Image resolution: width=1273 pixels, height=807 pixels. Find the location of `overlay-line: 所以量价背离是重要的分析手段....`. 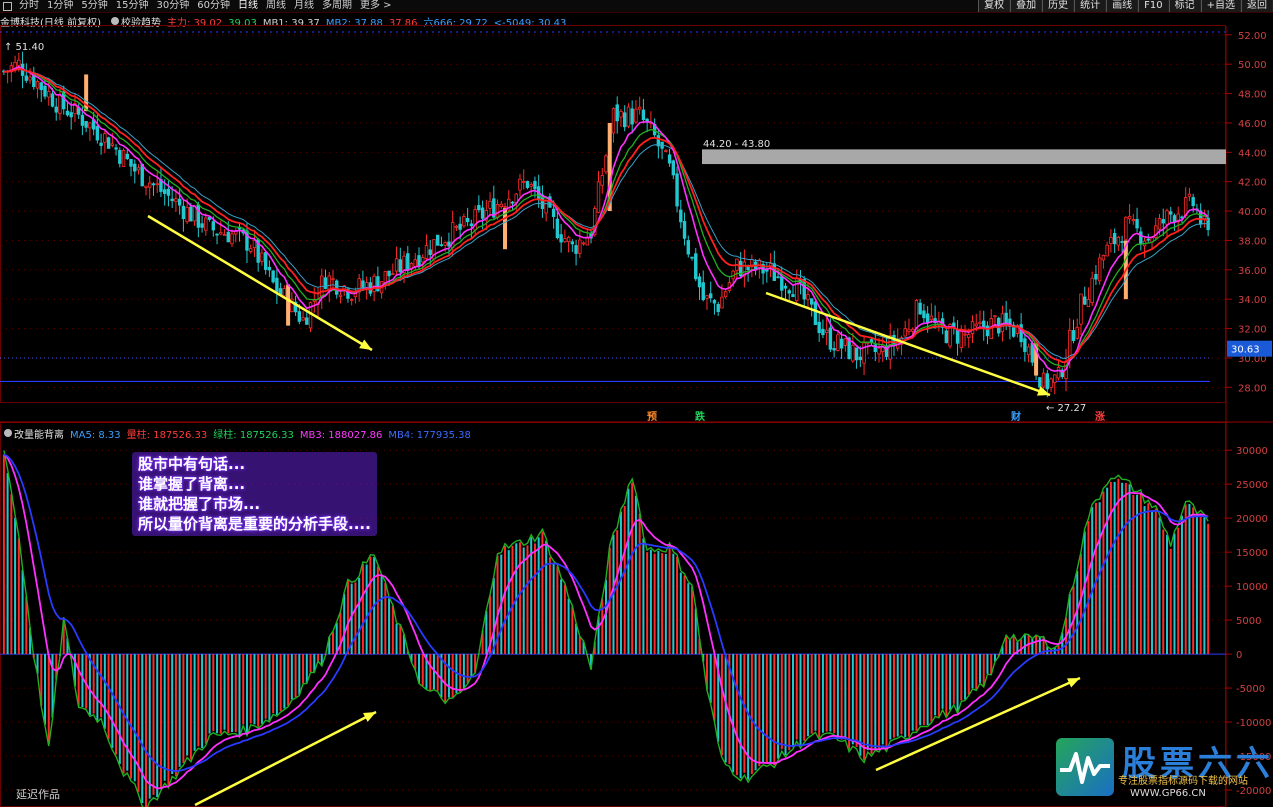

overlay-line: 所以量价背离是重要的分析手段.... is located at coordinates (254, 524).